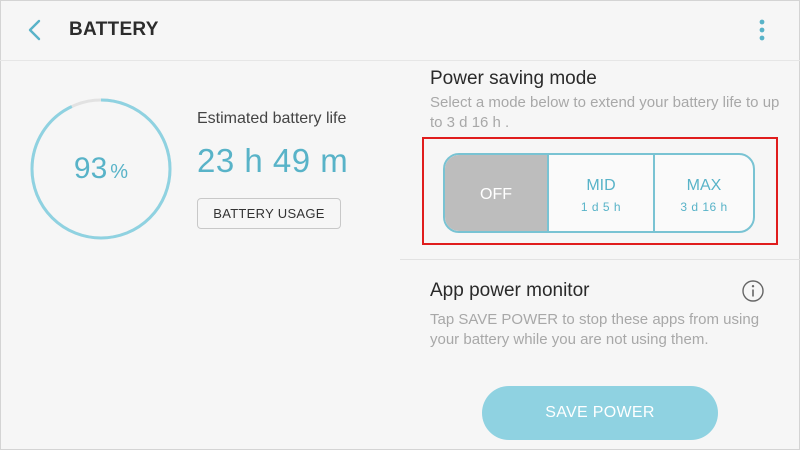 The height and width of the screenshot is (450, 800). I want to click on back-button, so click(36, 30).